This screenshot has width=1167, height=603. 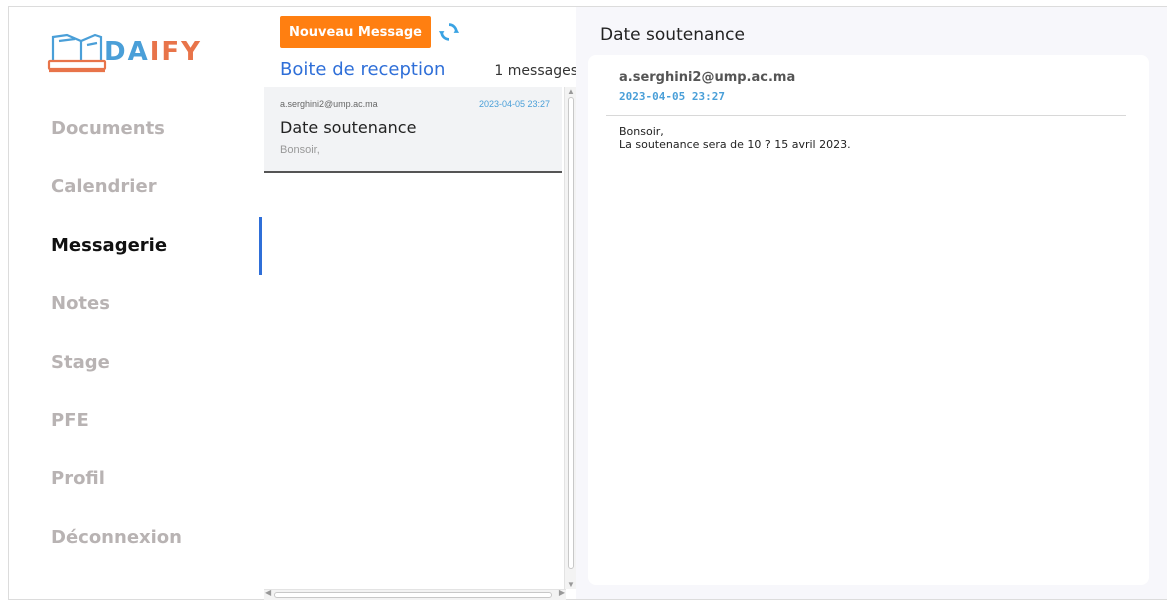 I want to click on sidebar-item-notes: Notes, so click(x=116, y=319).